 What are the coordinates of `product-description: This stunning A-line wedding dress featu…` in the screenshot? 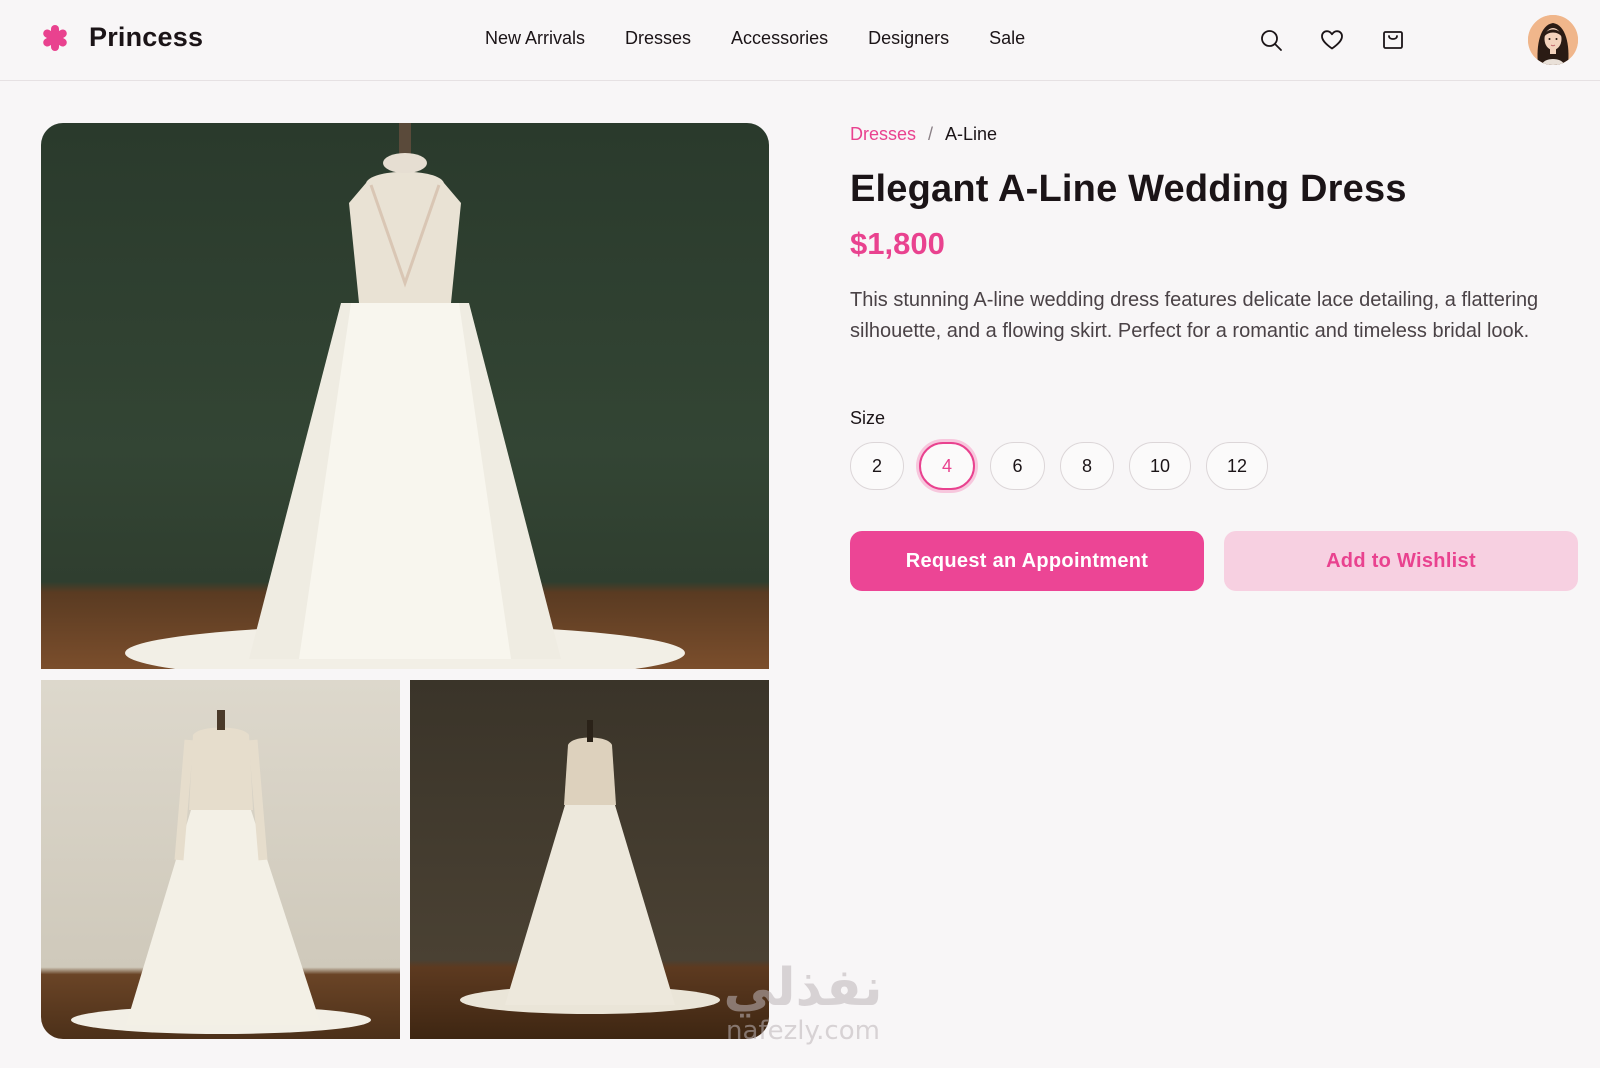 It's located at (1194, 315).